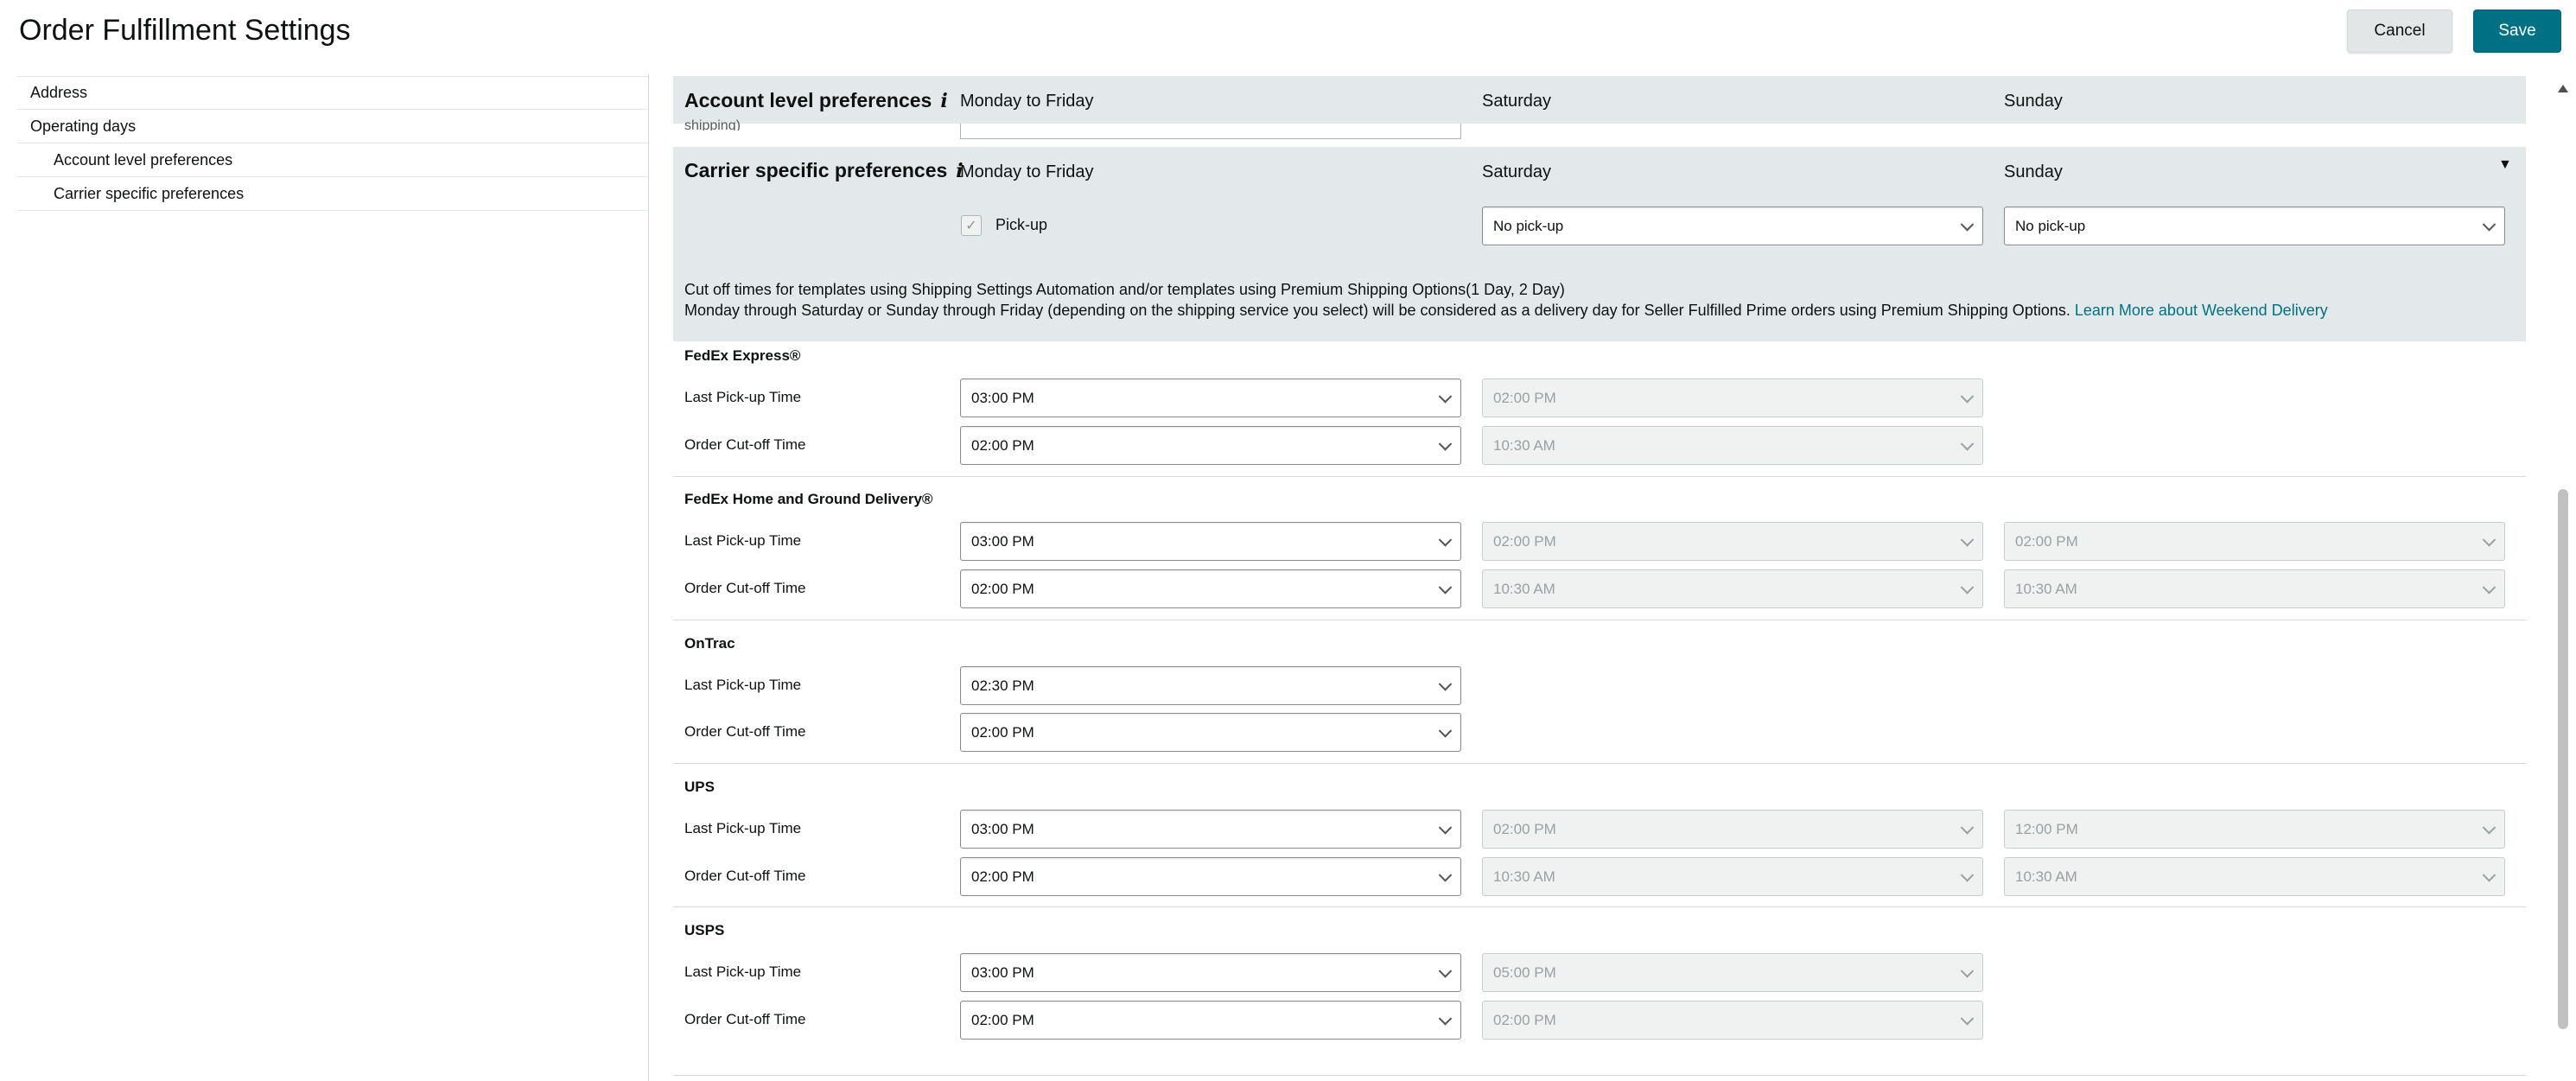 This screenshot has height=1081, width=2576. Describe the element at coordinates (59, 92) in the screenshot. I see `sidebar-item-label: Address` at that location.